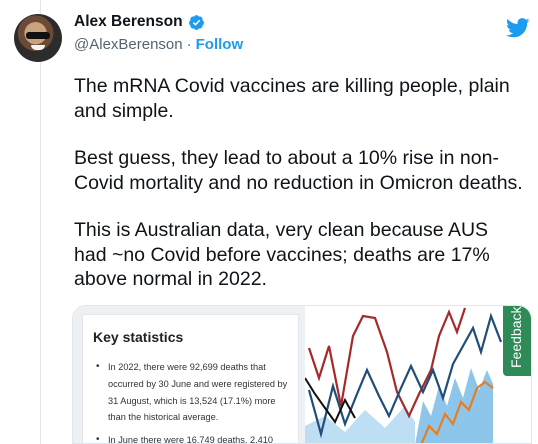  What do you see at coordinates (194, 437) in the screenshot?
I see `key-statistics-item: In June there were 16,749 deaths, 2,410` at bounding box center [194, 437].